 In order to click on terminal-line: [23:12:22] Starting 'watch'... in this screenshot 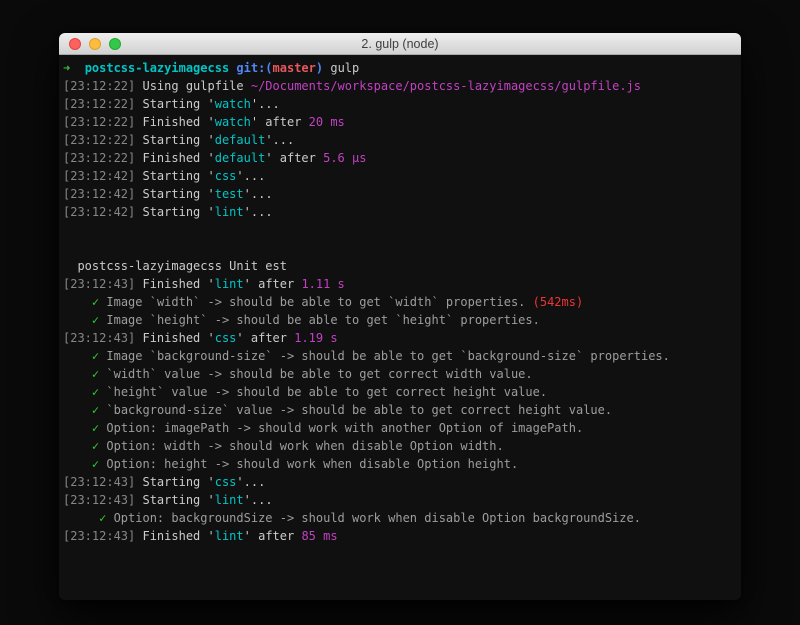, I will do `click(171, 104)`.